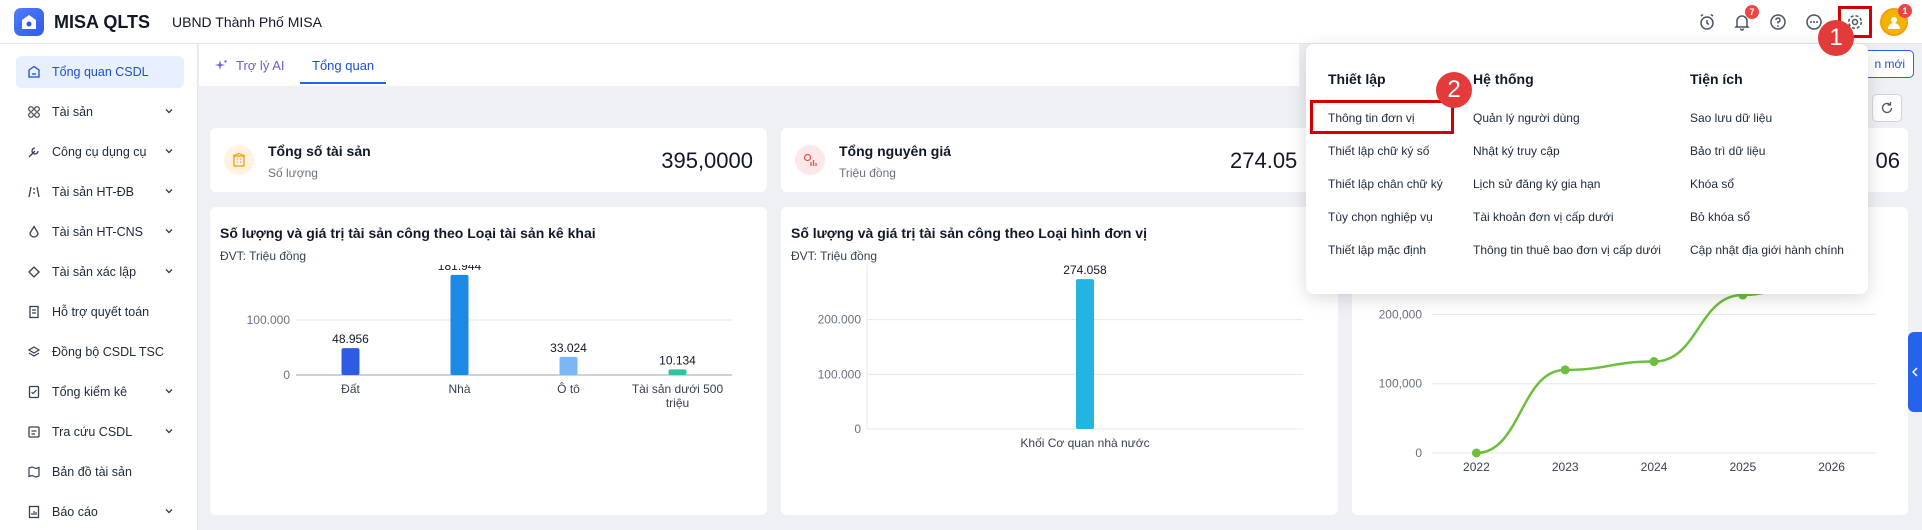  Describe the element at coordinates (895, 151) in the screenshot. I see `kpi-title: Tổng nguyên giá` at that location.